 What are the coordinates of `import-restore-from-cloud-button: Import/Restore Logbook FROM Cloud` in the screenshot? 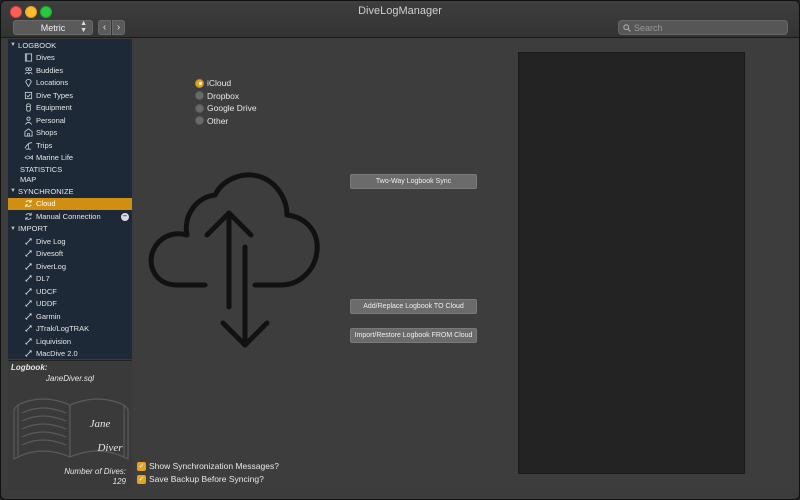 It's located at (413, 335).